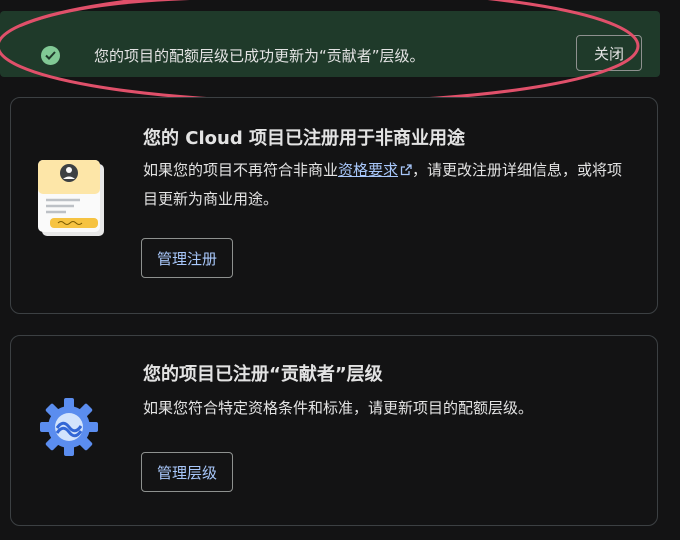 The image size is (680, 540). I want to click on card-title: 您的项目已注册“贡献者”层级, so click(263, 374).